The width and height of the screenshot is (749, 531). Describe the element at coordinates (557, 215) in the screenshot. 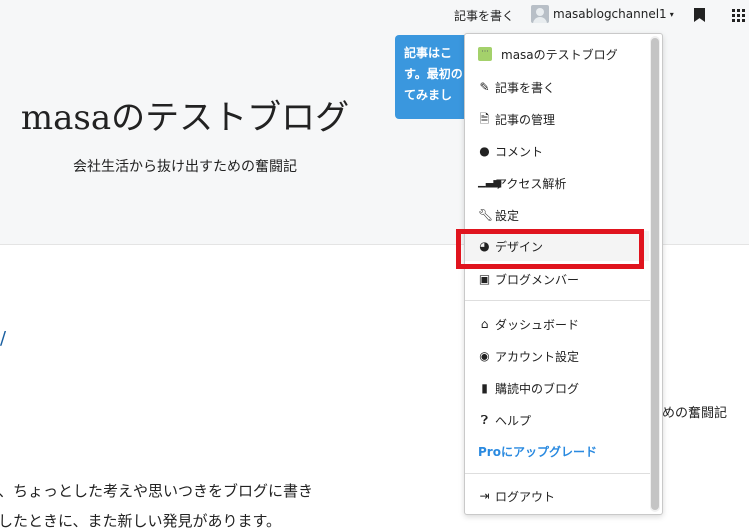

I see `menu-item-settings: 🔧︎ 設定` at that location.